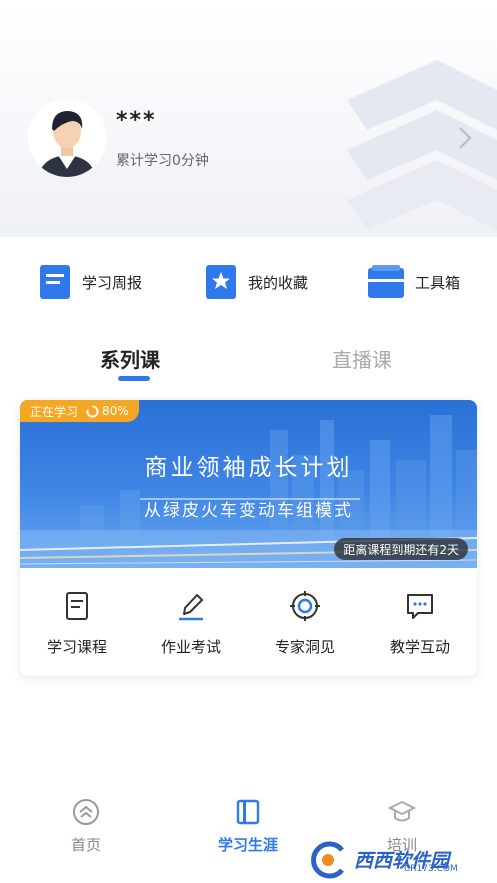 The height and width of the screenshot is (883, 497). Describe the element at coordinates (221, 282) in the screenshot. I see `favorites-icon` at that location.